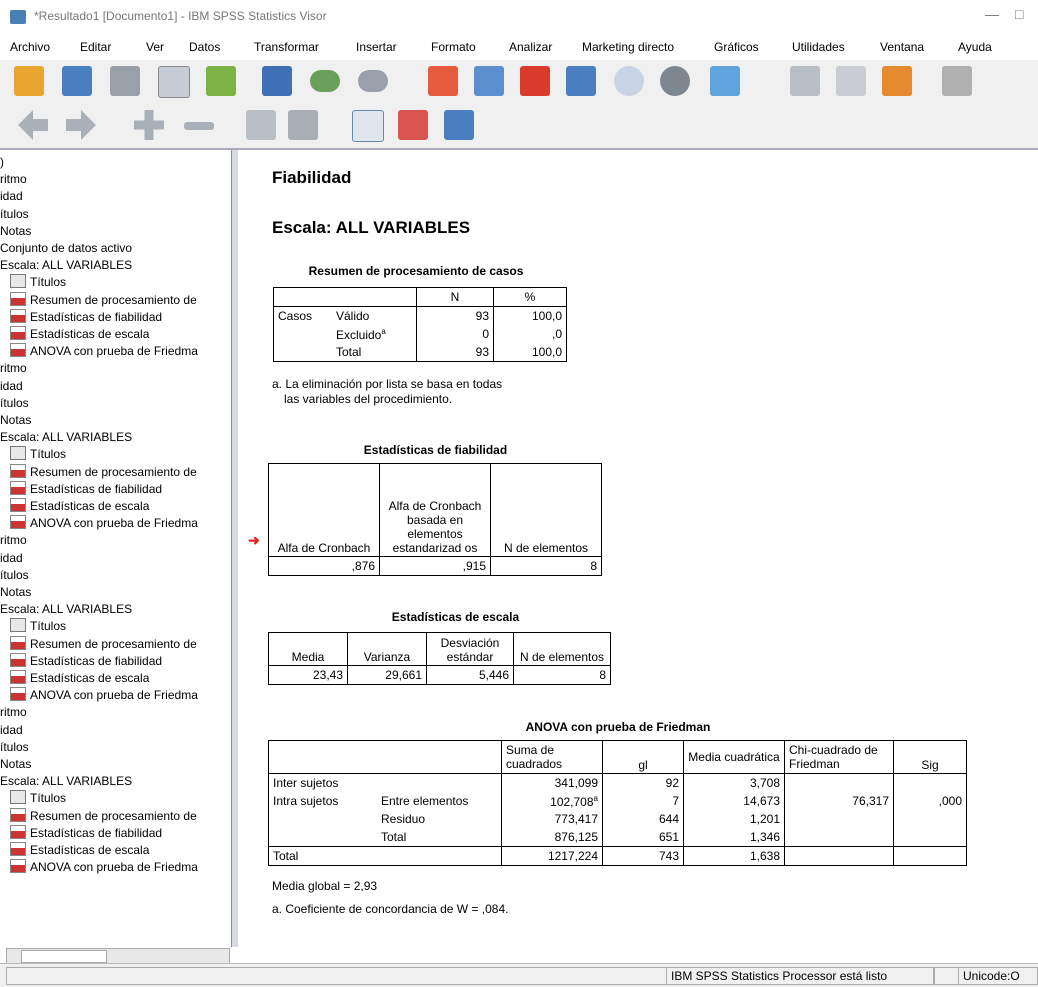  I want to click on export-icon, so click(221, 81).